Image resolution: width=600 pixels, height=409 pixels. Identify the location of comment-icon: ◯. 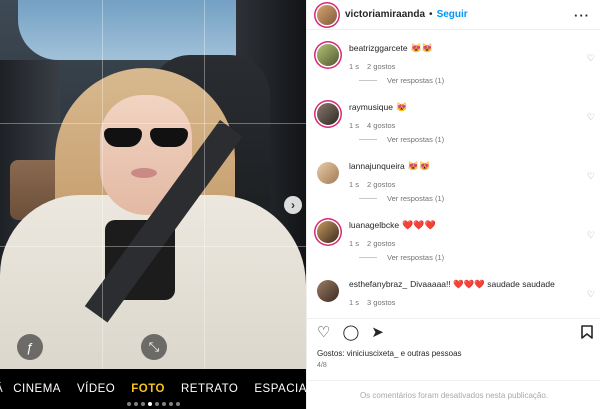
(350, 332).